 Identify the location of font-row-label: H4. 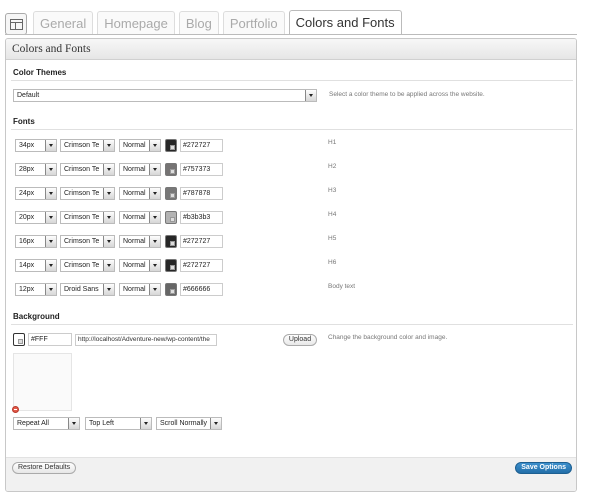
(332, 214).